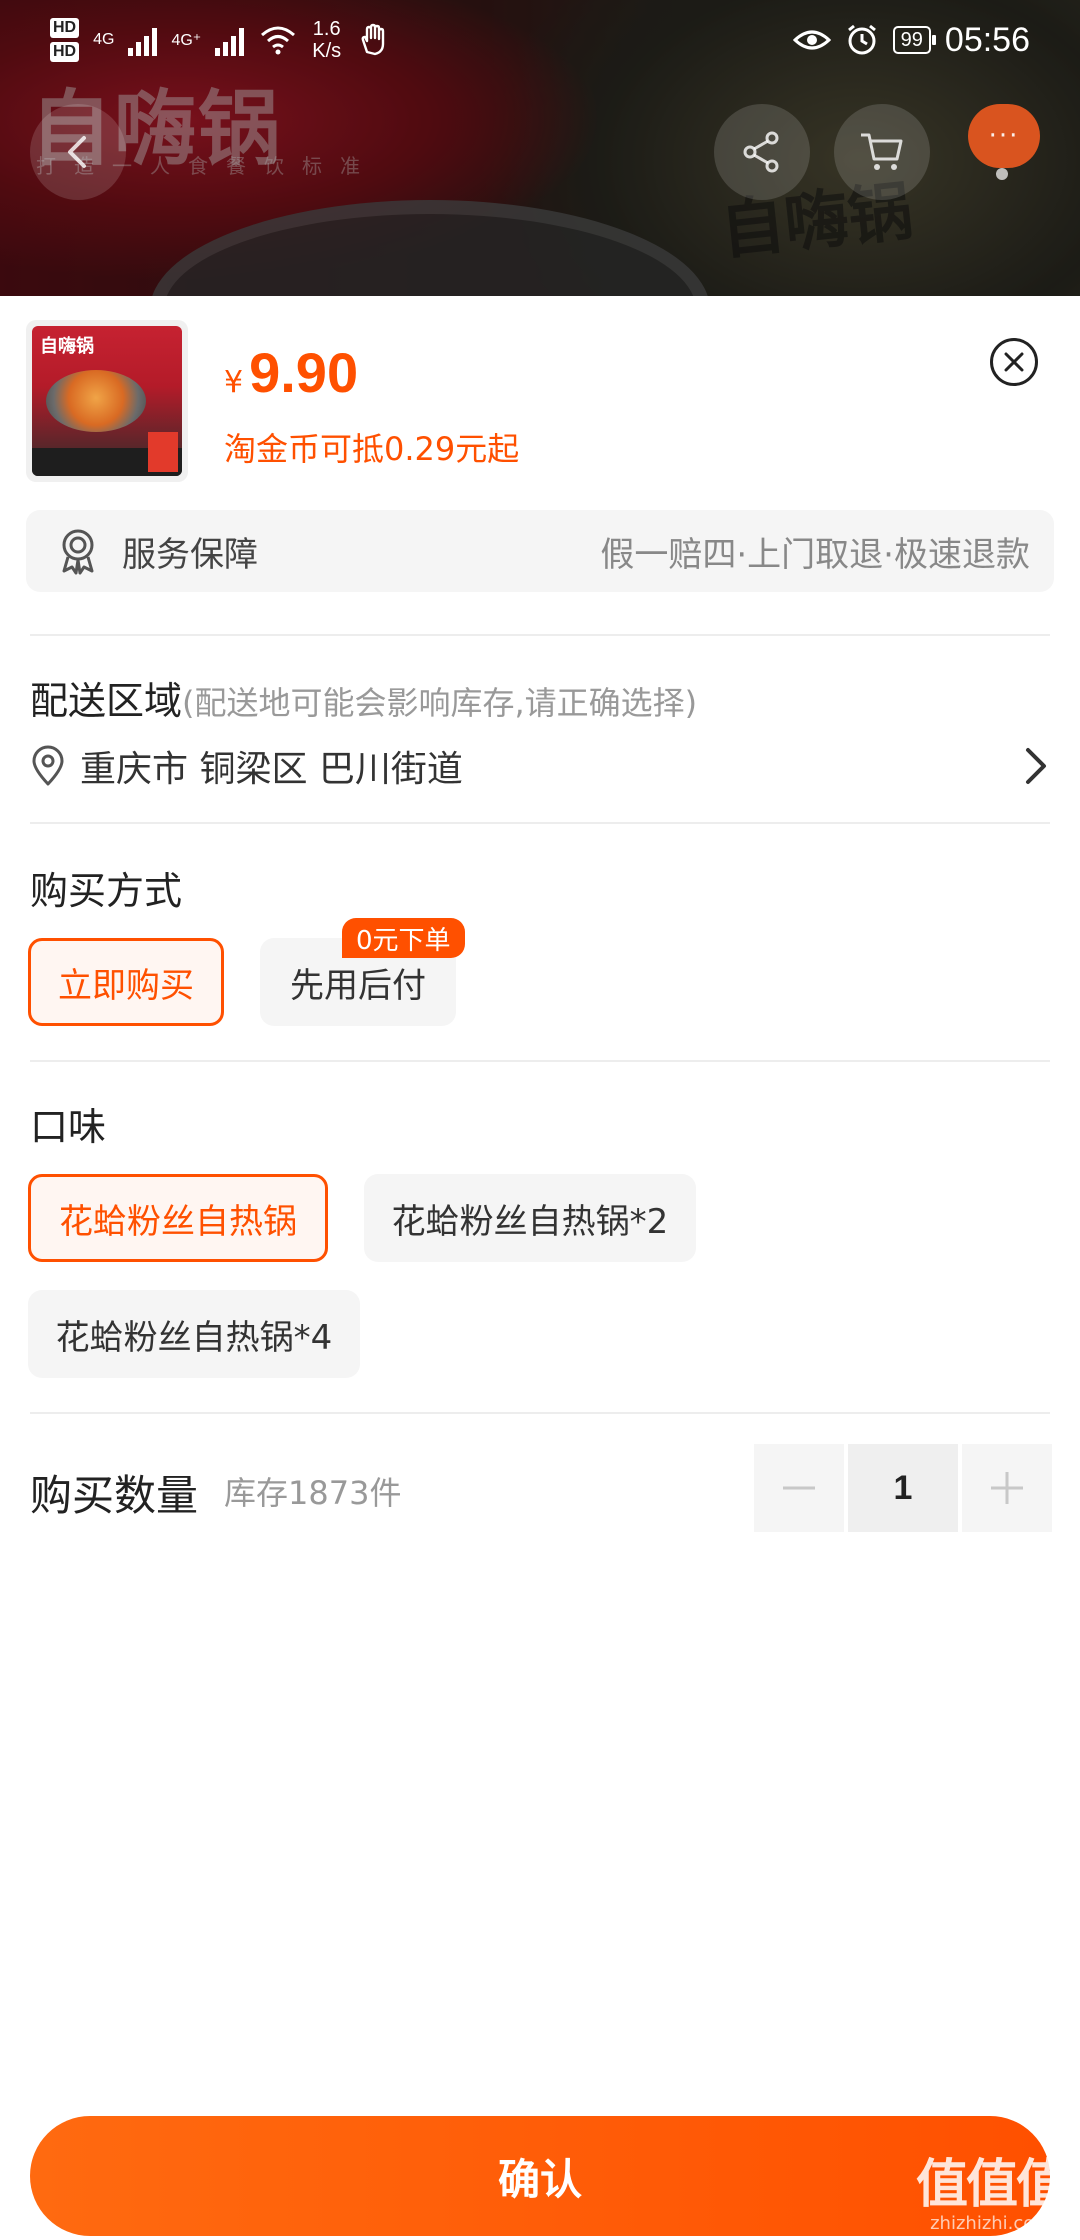  What do you see at coordinates (68, 1127) in the screenshot?
I see `flavor-title: 口味` at bounding box center [68, 1127].